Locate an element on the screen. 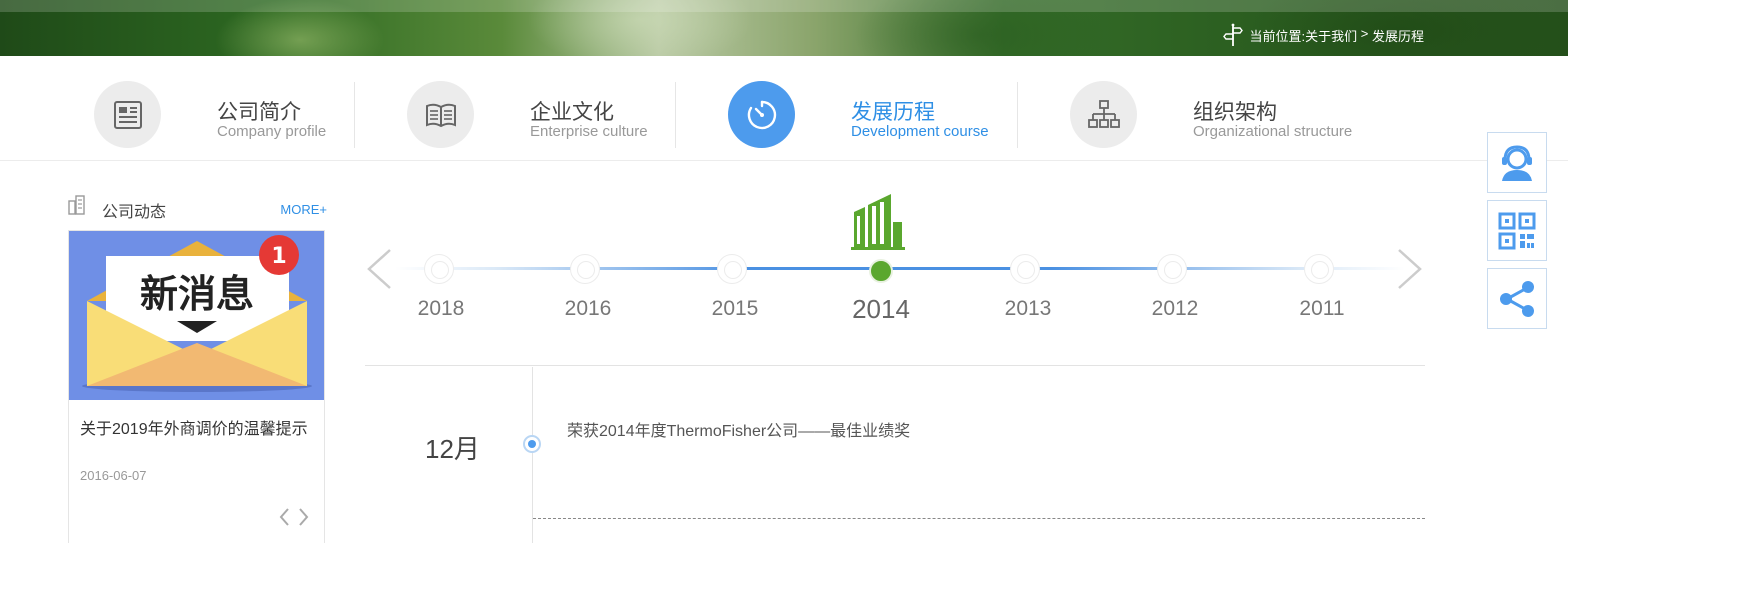 This screenshot has height=605, width=1749. year-label: 2011 is located at coordinates (1322, 309).